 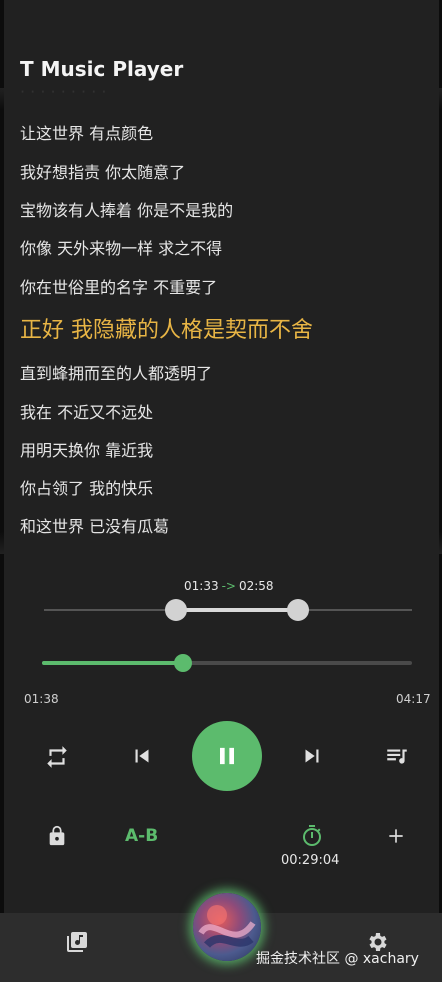 I want to click on skip-next-icon, so click(x=312, y=756).